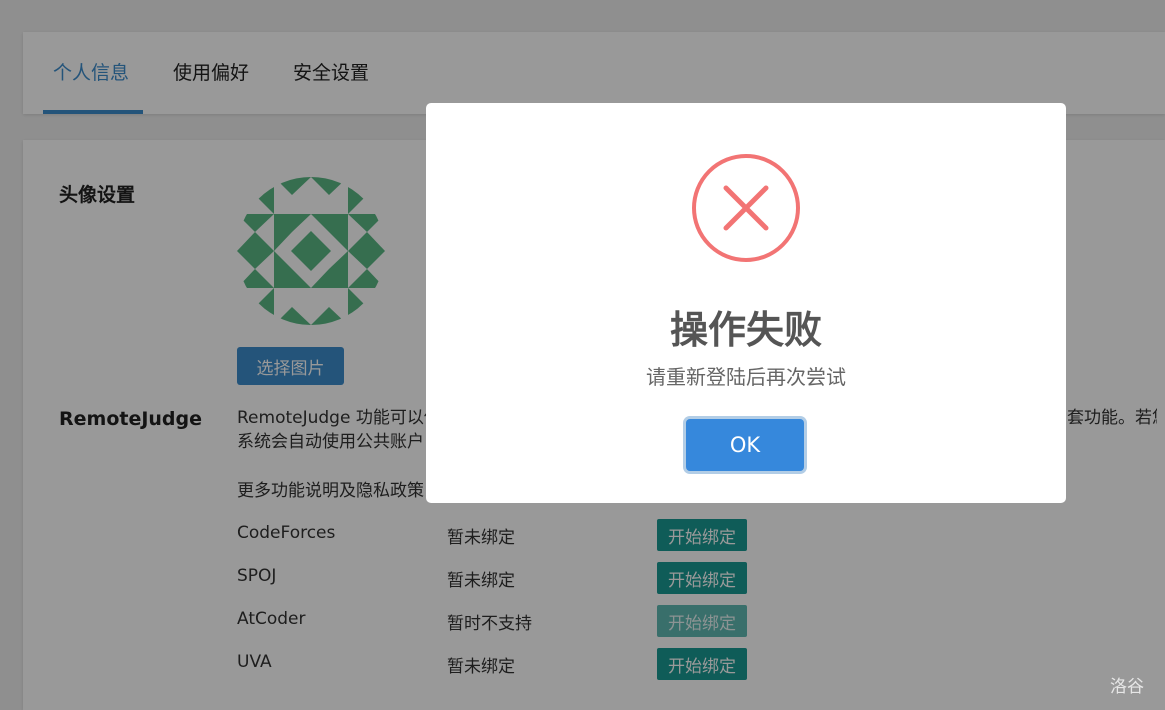  I want to click on dialog-message: 请重新登陆后再次尝试, so click(746, 377).